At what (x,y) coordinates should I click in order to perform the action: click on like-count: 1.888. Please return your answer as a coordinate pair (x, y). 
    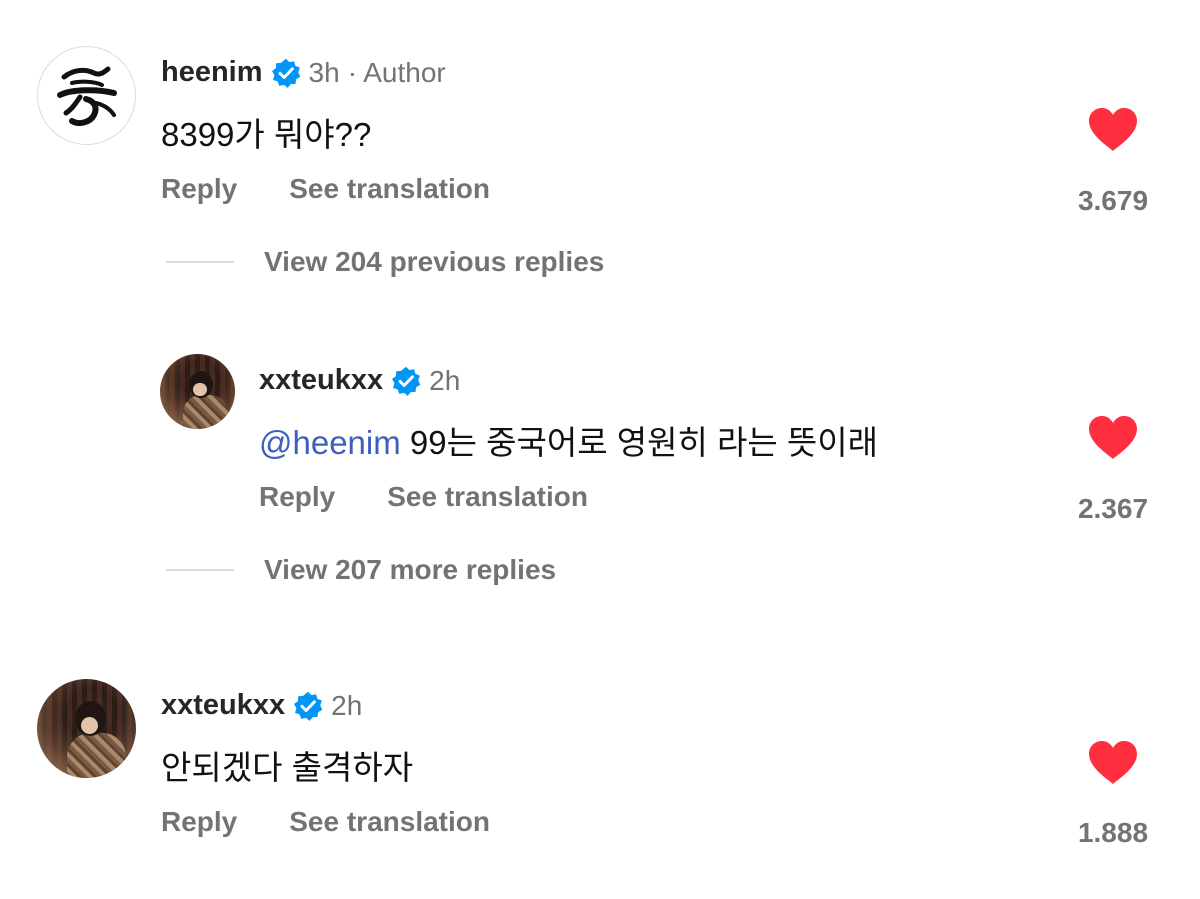
    Looking at the image, I should click on (1113, 832).